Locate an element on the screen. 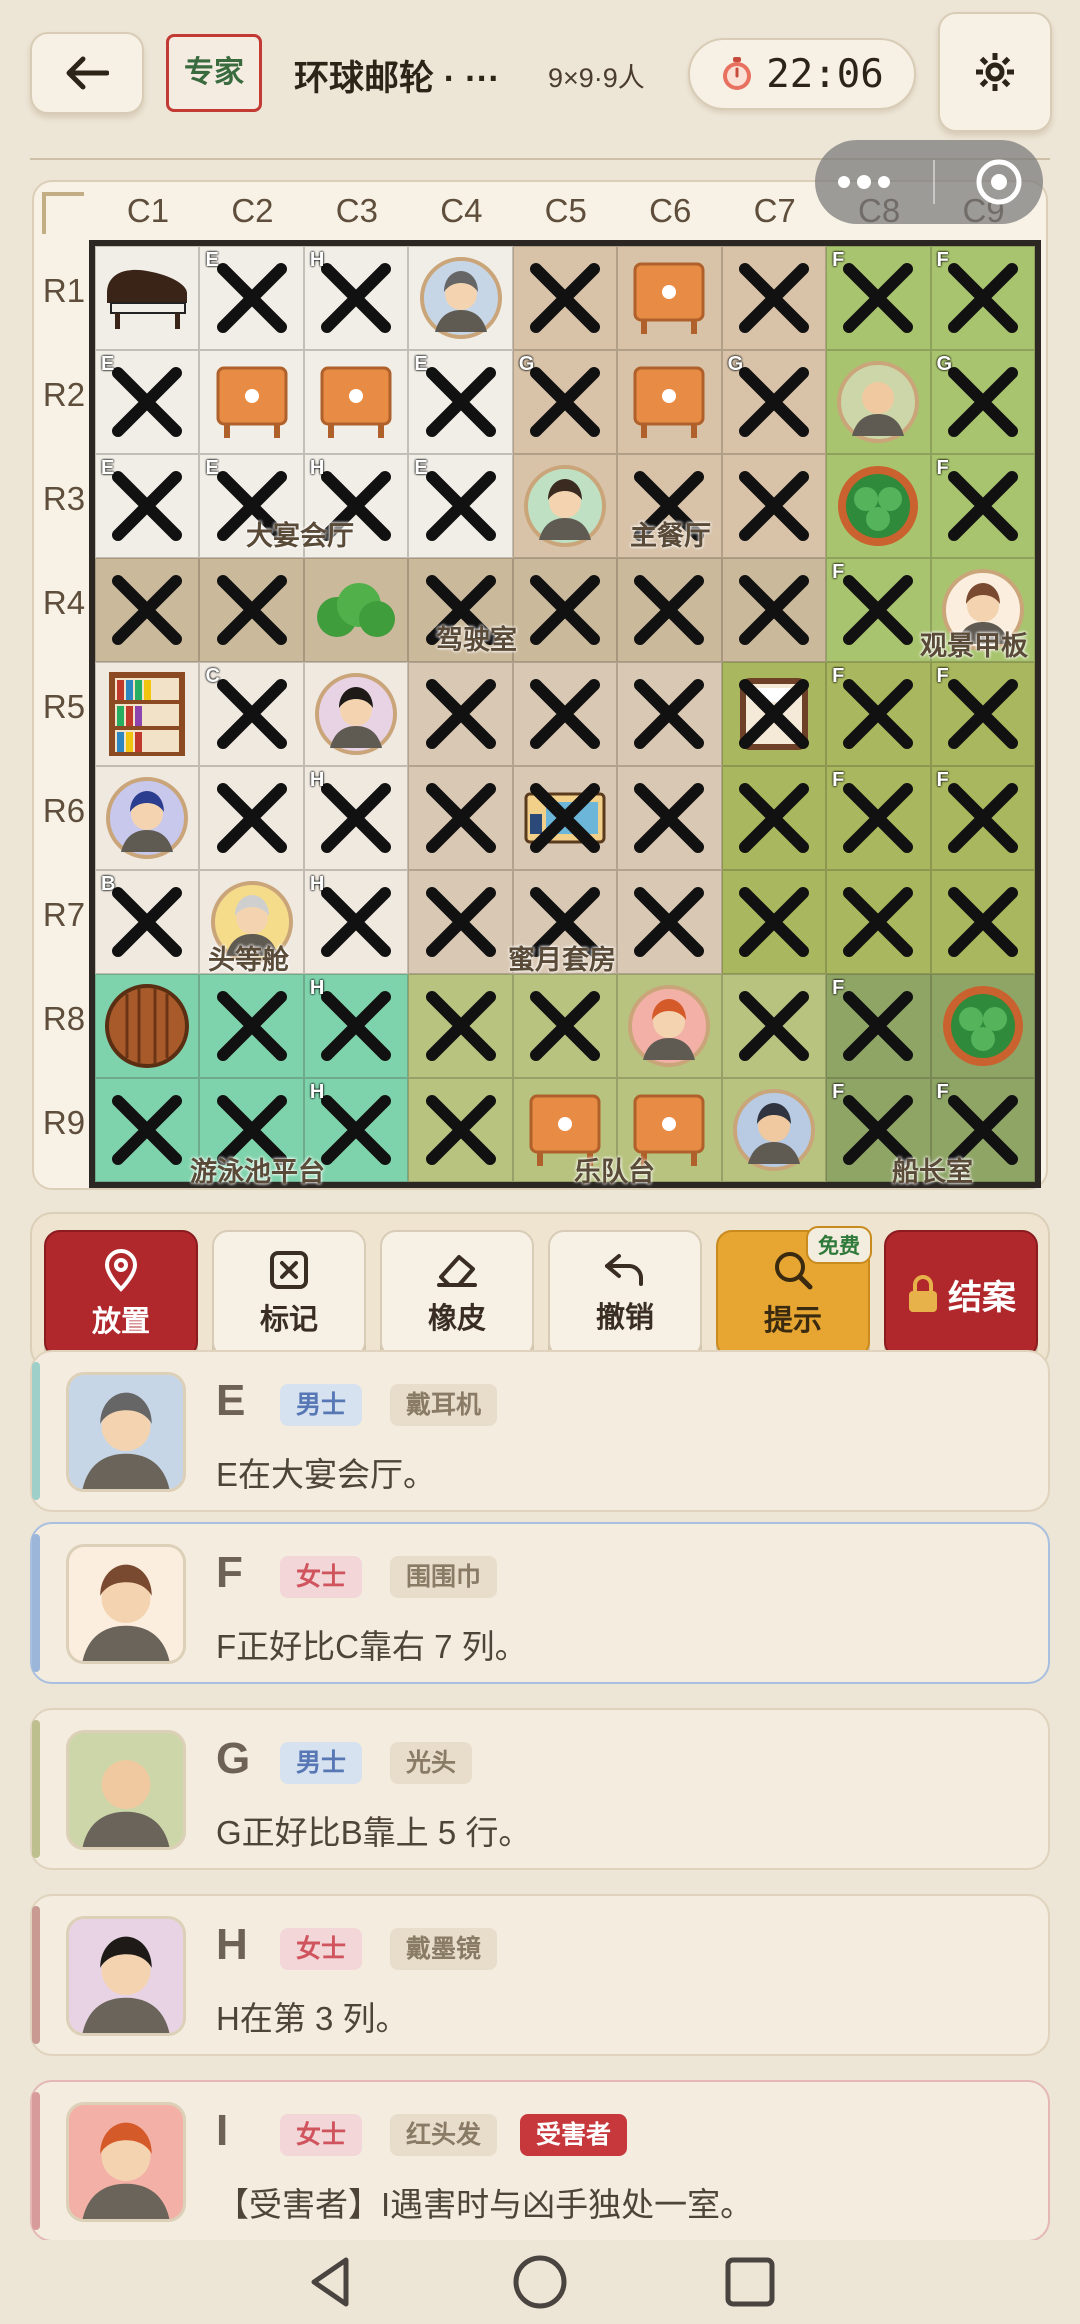 Image resolution: width=1080 pixels, height=2324 pixels. grid-cell-r1c8: F is located at coordinates (878, 298).